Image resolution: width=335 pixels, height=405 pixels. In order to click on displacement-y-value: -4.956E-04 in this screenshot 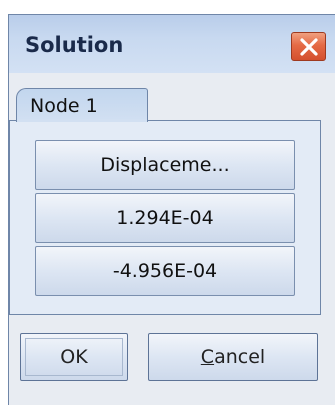, I will do `click(165, 271)`.